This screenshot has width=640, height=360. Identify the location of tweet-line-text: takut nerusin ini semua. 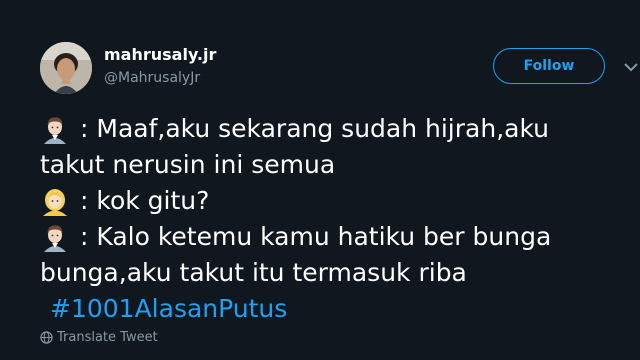
(188, 164).